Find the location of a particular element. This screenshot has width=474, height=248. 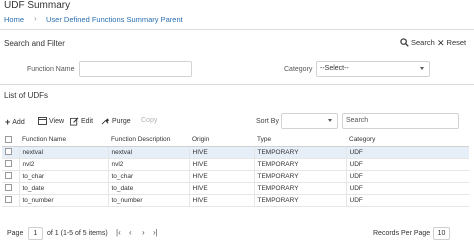

purge-icon is located at coordinates (105, 121).